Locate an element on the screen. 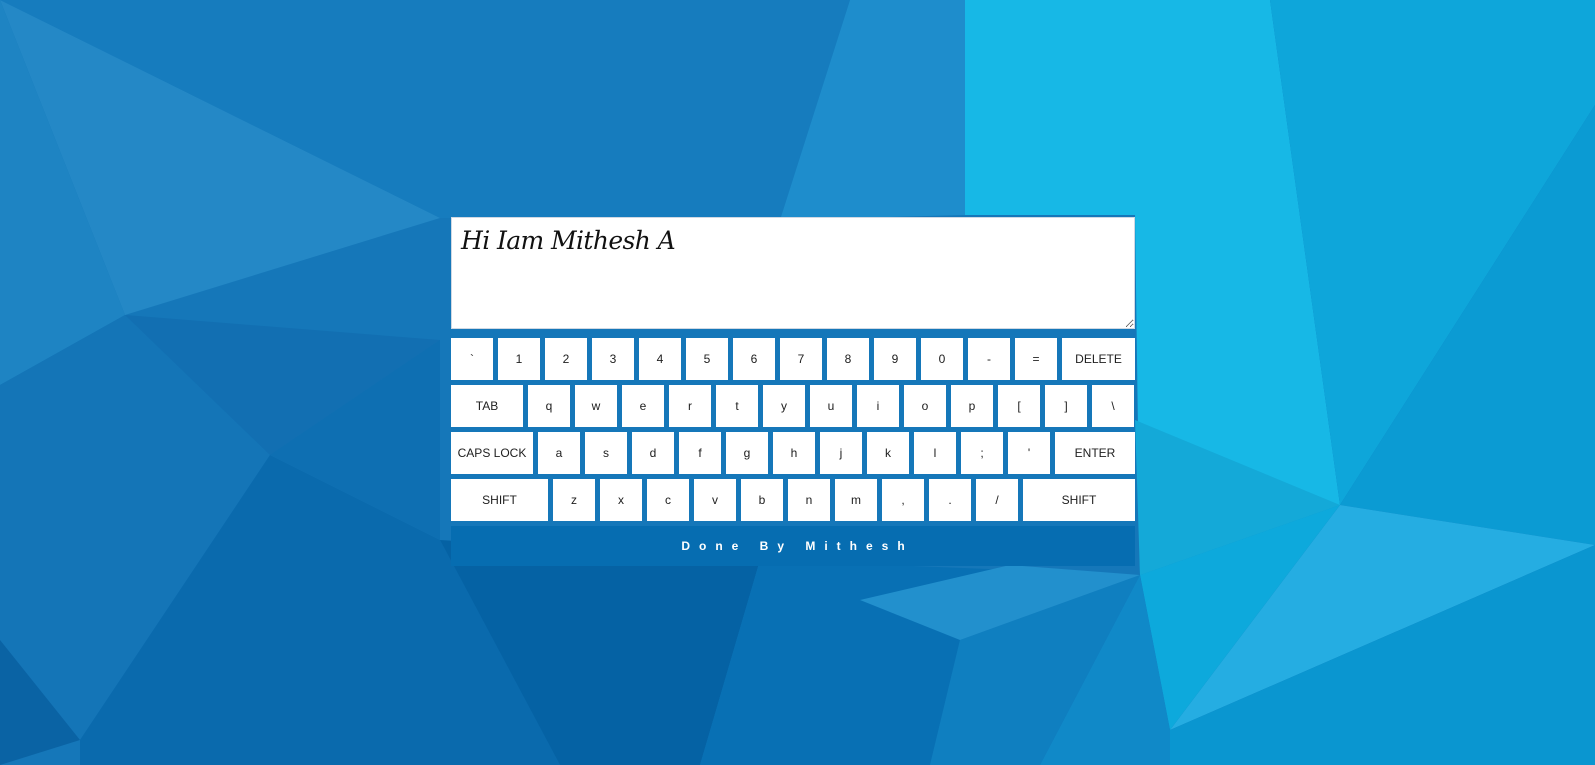 The image size is (1595, 765). key-2: 2 is located at coordinates (566, 359).